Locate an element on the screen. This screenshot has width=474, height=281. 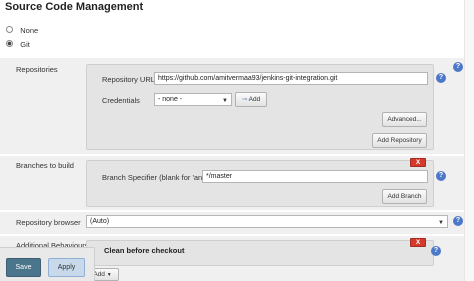
radio-git is located at coordinates (9, 43).